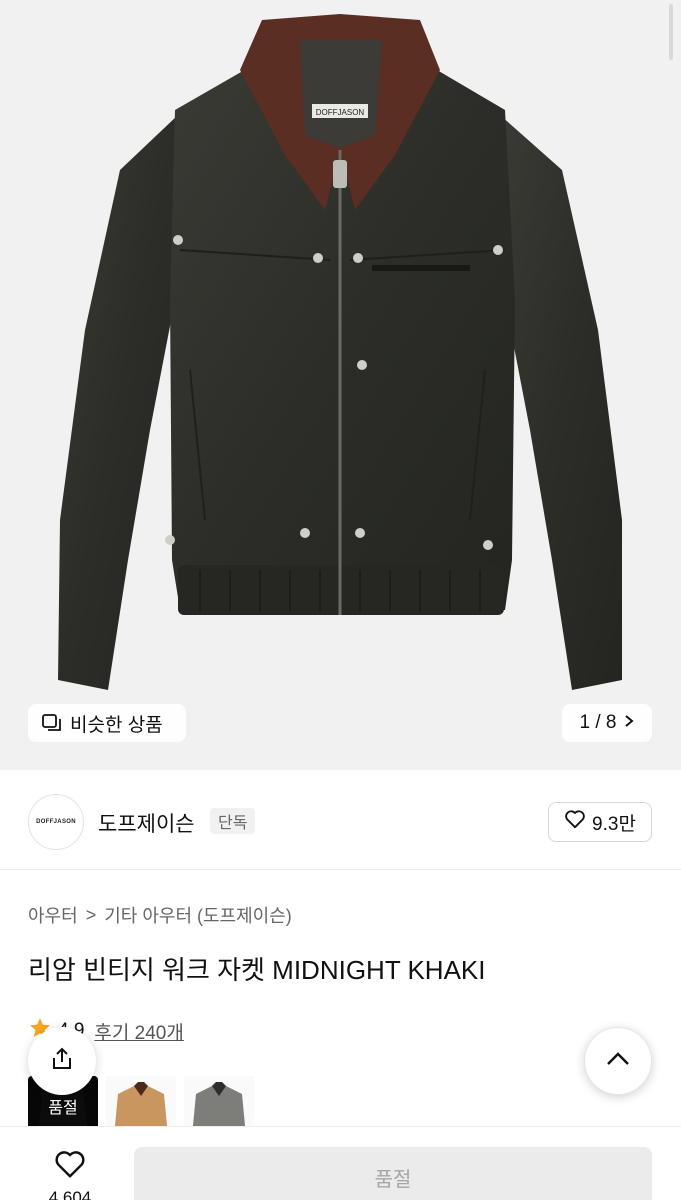 The image size is (681, 1200). I want to click on breadcrumb: 아우터 > 기타 아우터 (도프제이슨), so click(160, 915).